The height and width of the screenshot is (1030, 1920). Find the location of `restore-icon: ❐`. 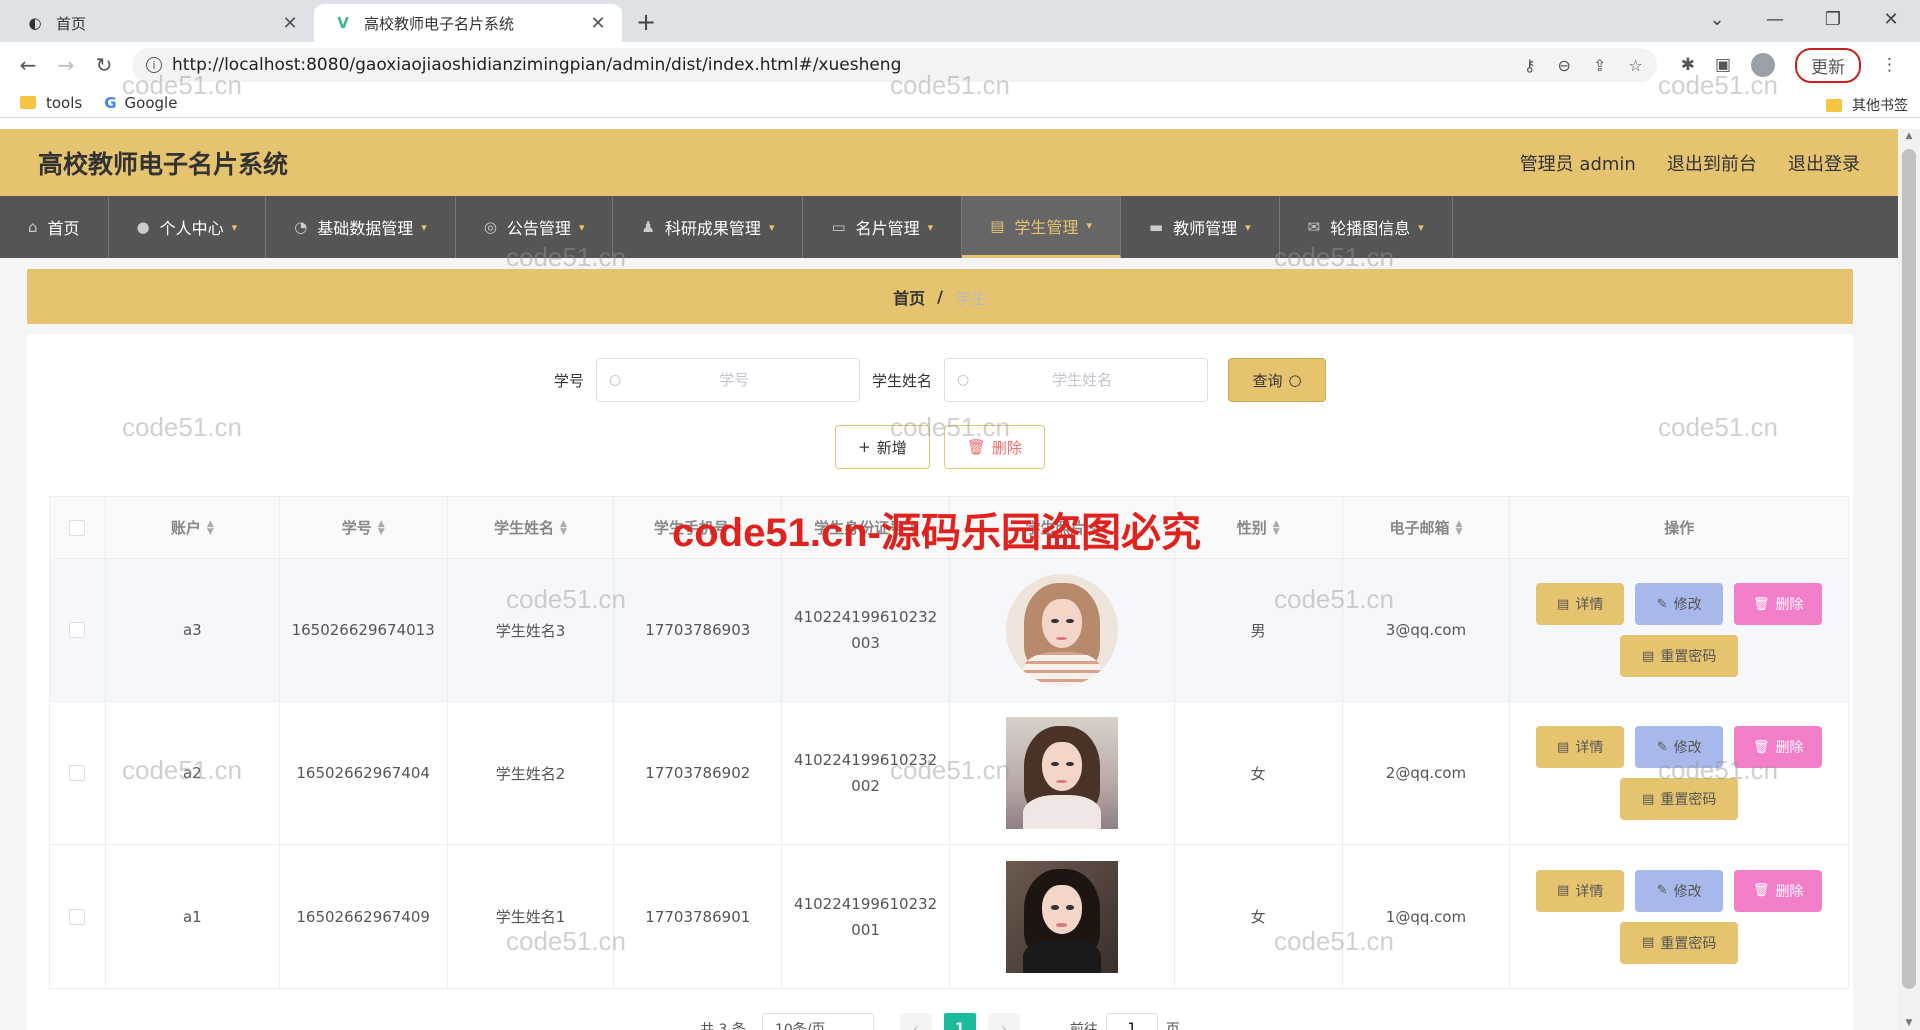

restore-icon: ❐ is located at coordinates (1833, 19).